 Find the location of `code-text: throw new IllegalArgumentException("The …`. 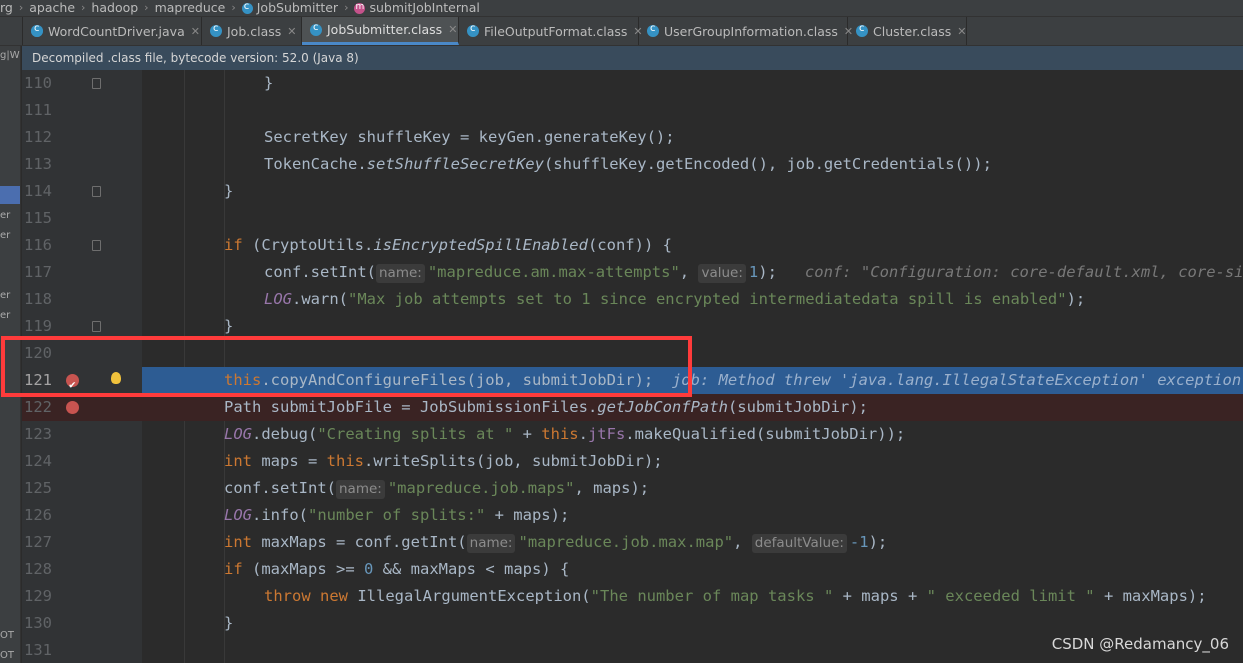

code-text: throw new IllegalArgumentException("The … is located at coordinates (735, 596).